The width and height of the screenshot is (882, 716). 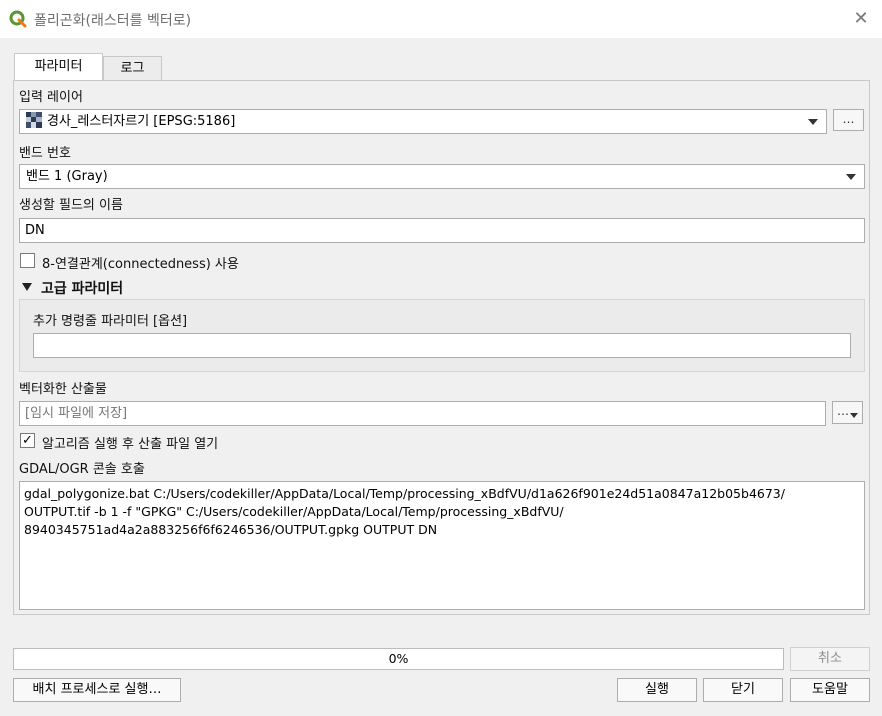 What do you see at coordinates (51, 97) in the screenshot?
I see `input-layer-label: 입력 레이어` at bounding box center [51, 97].